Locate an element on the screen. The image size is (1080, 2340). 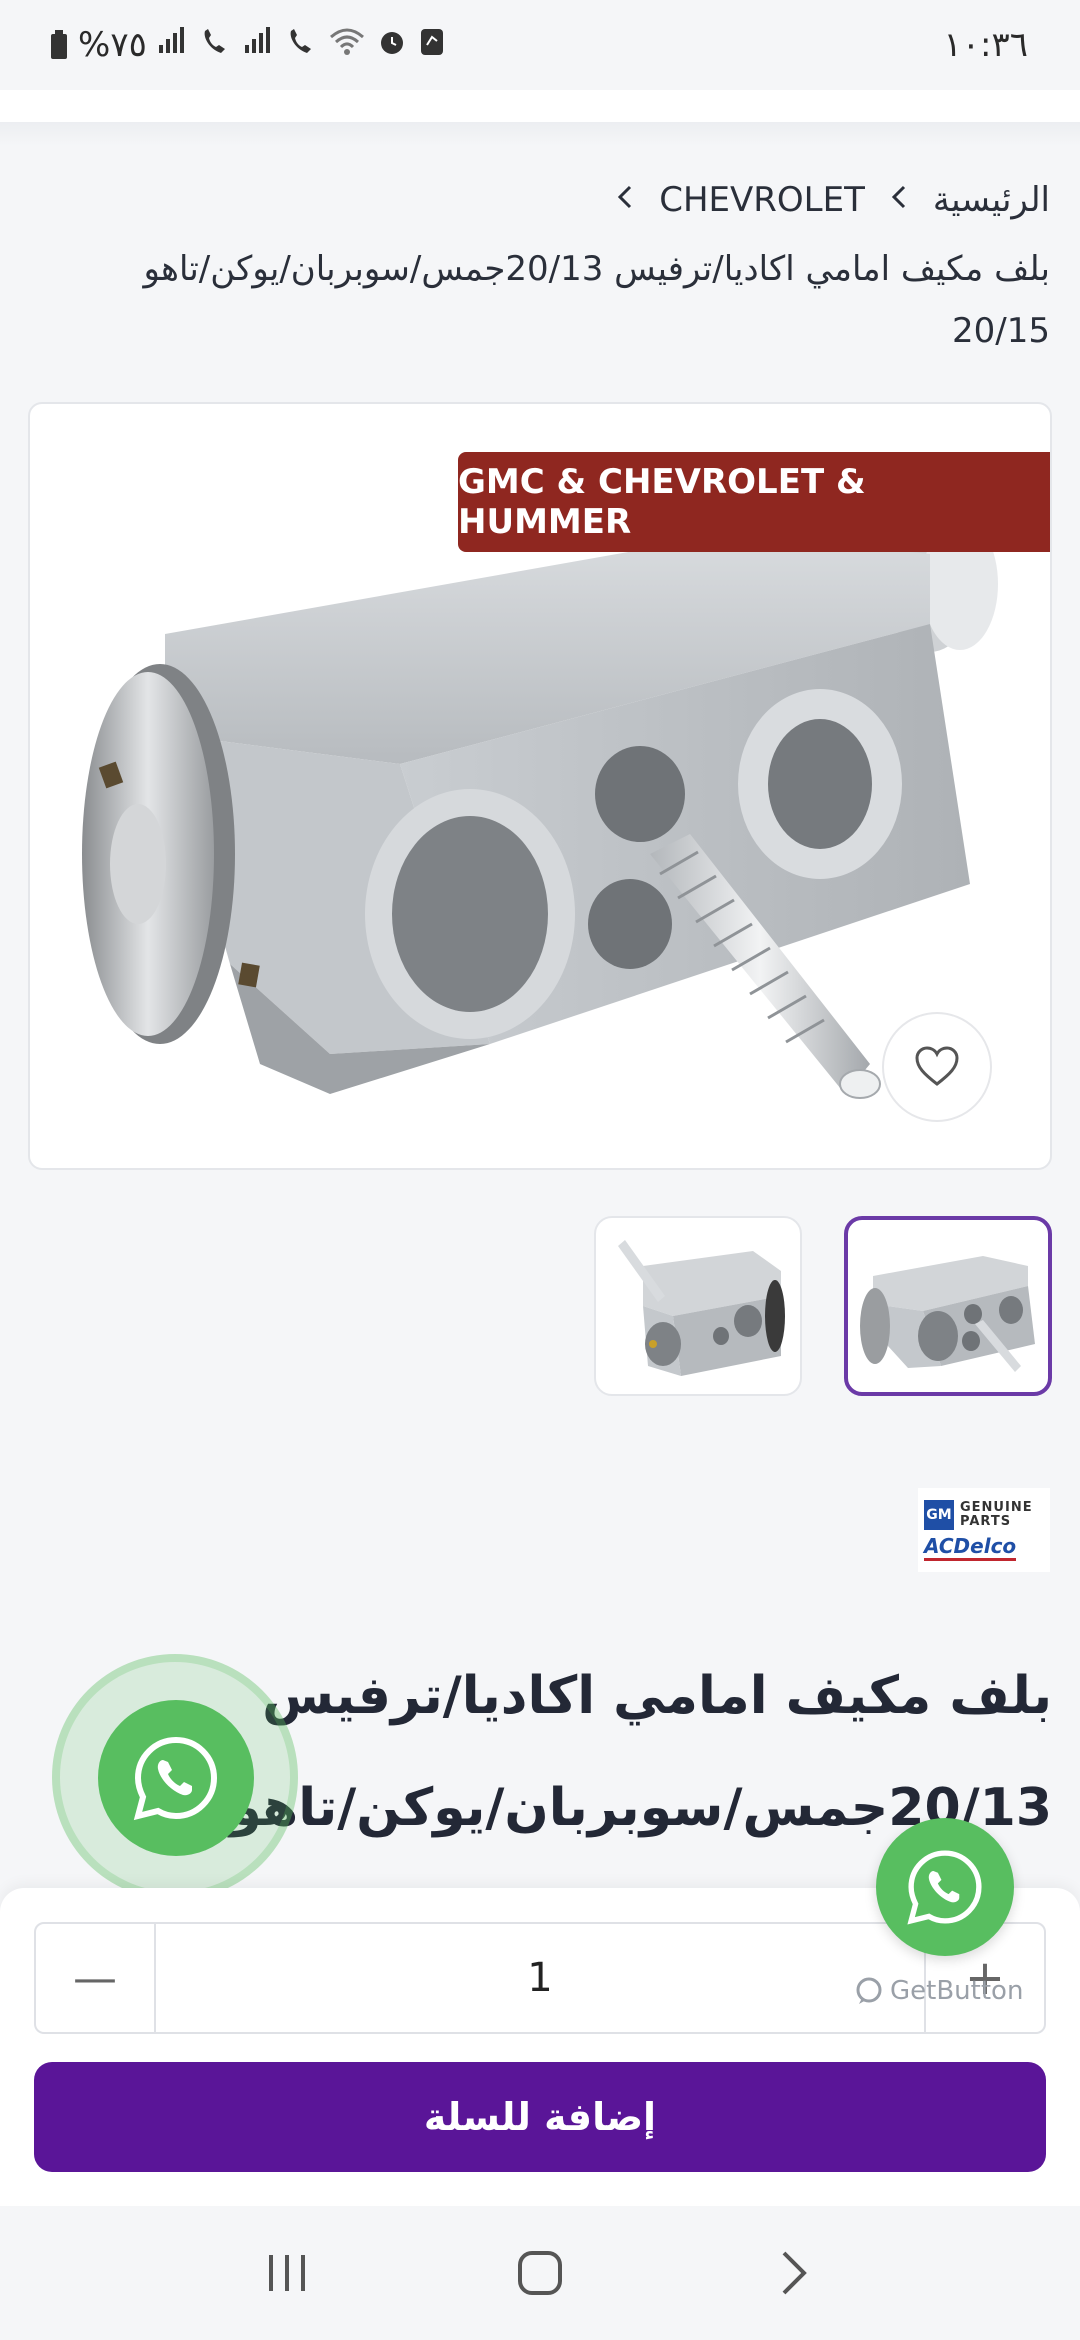
brand-ribbon: GMC & CHEVROLET & HUMMER is located at coordinates (754, 502).